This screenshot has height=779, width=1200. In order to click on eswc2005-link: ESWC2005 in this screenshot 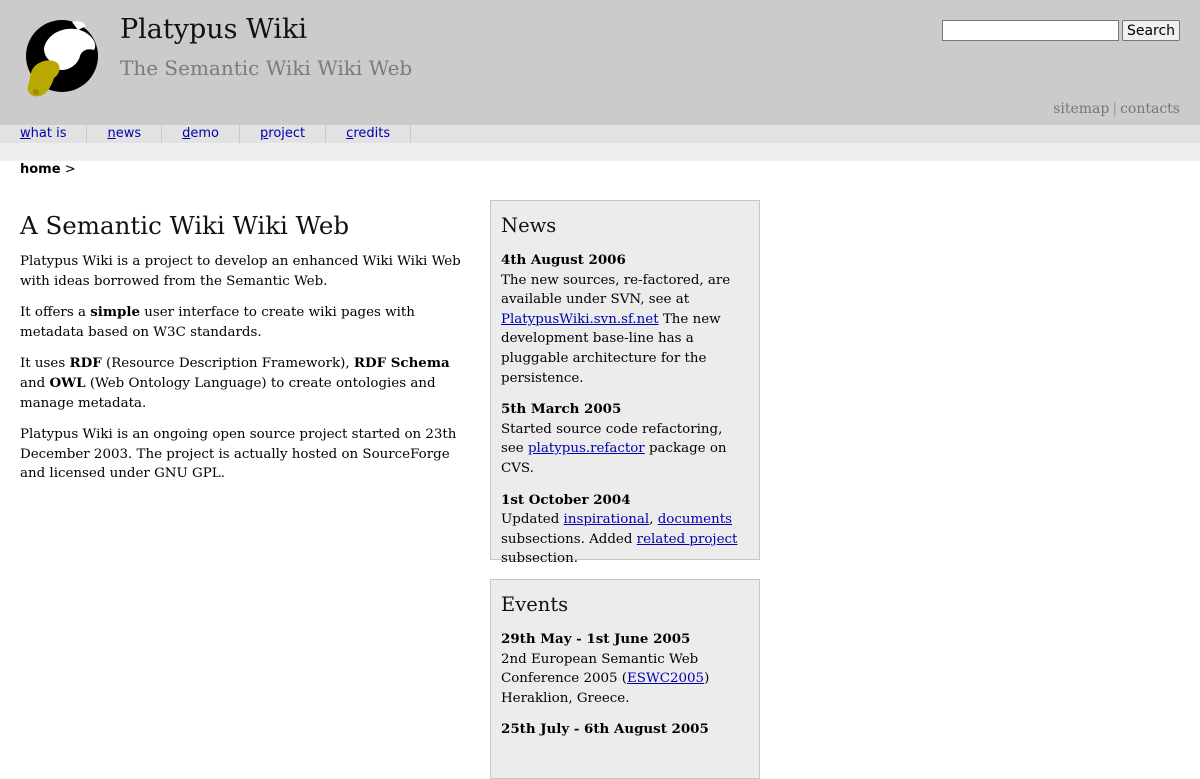, I will do `click(665, 678)`.